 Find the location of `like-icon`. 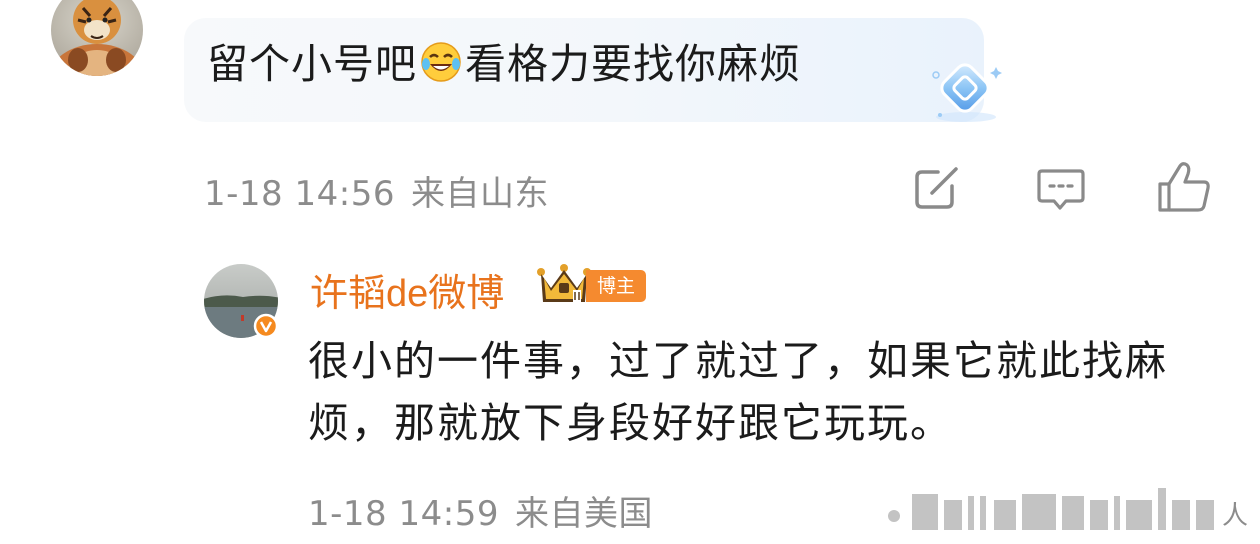

like-icon is located at coordinates (1184, 187).